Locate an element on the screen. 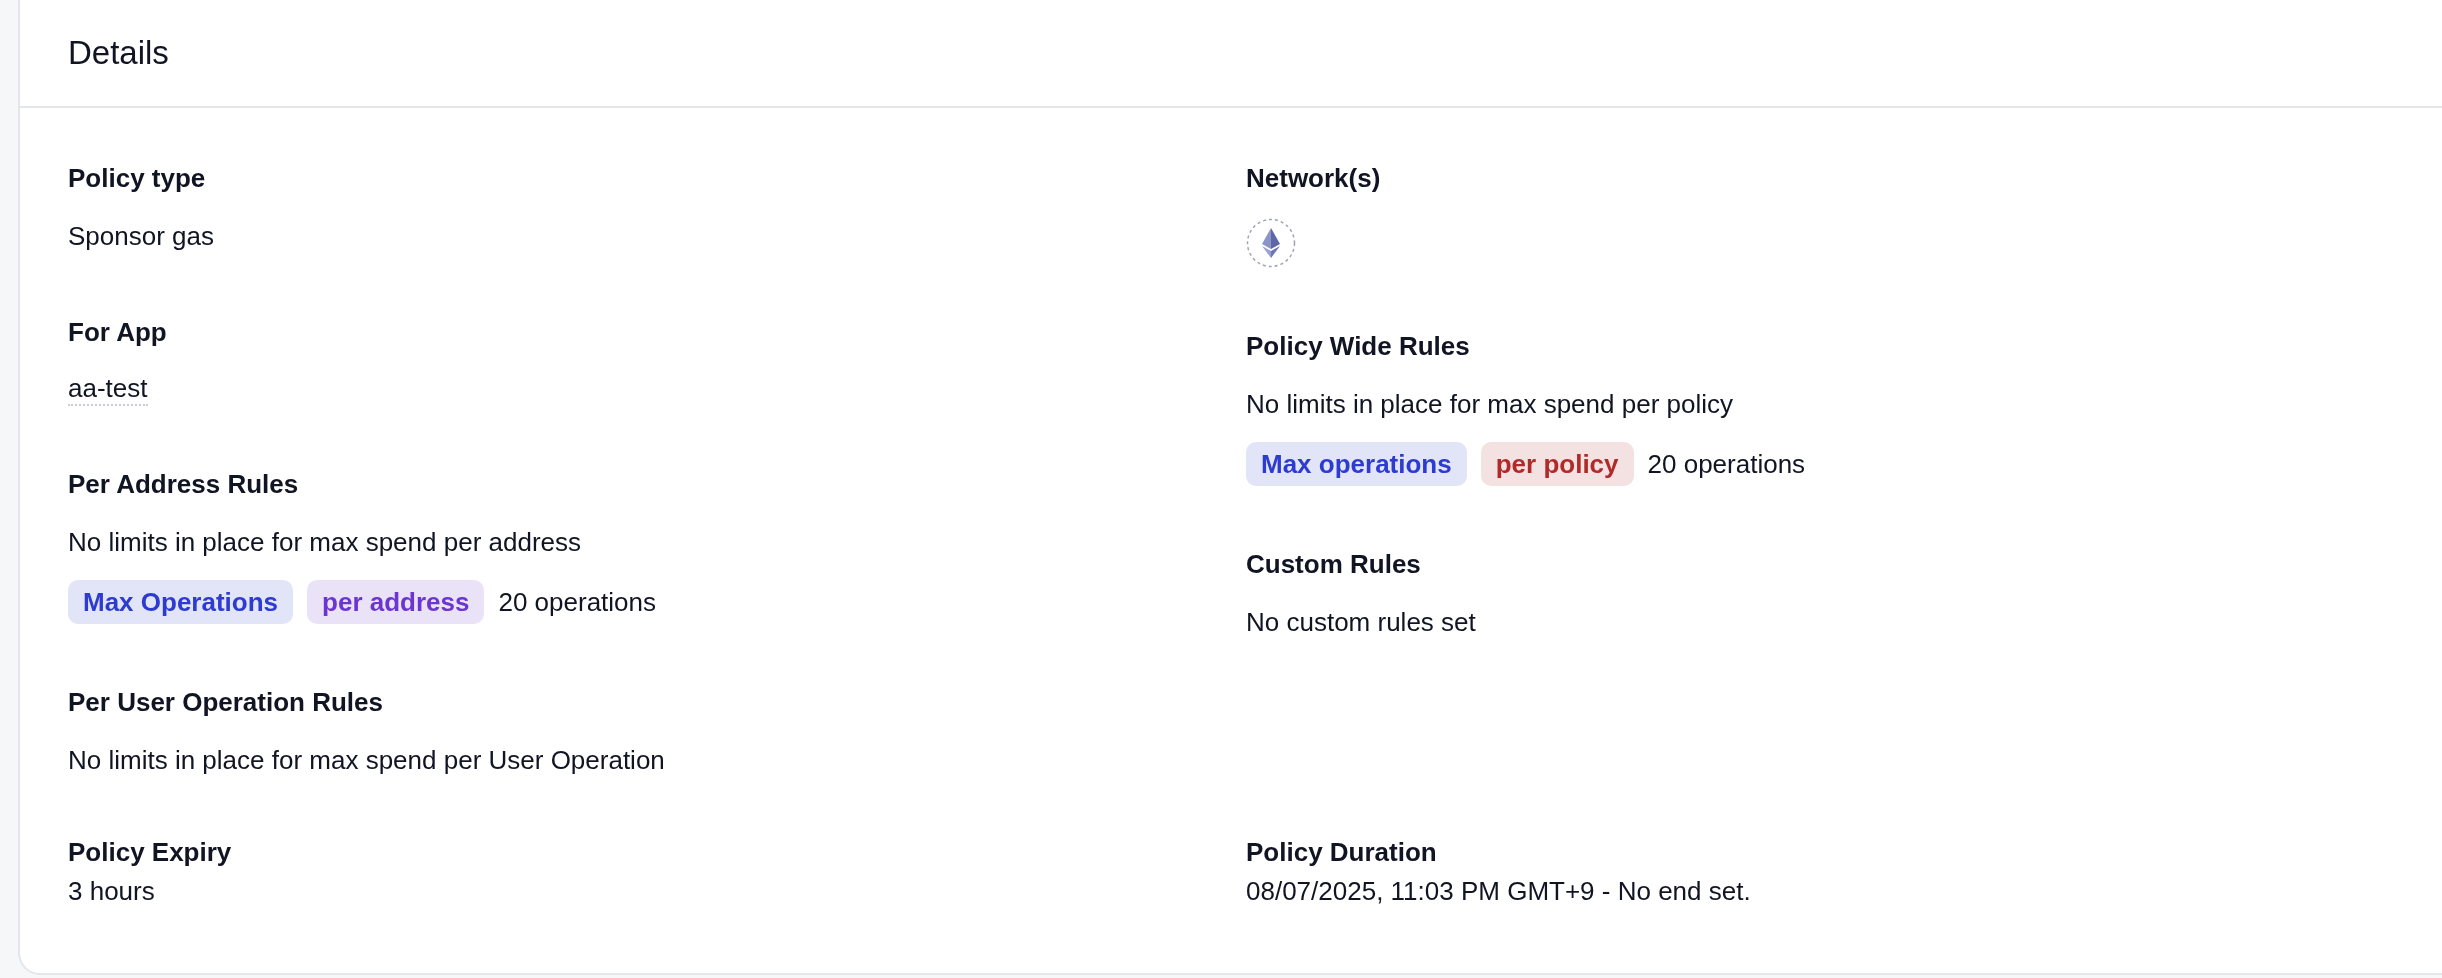 The width and height of the screenshot is (2442, 978). rule-tag: Max Operations is located at coordinates (181, 602).